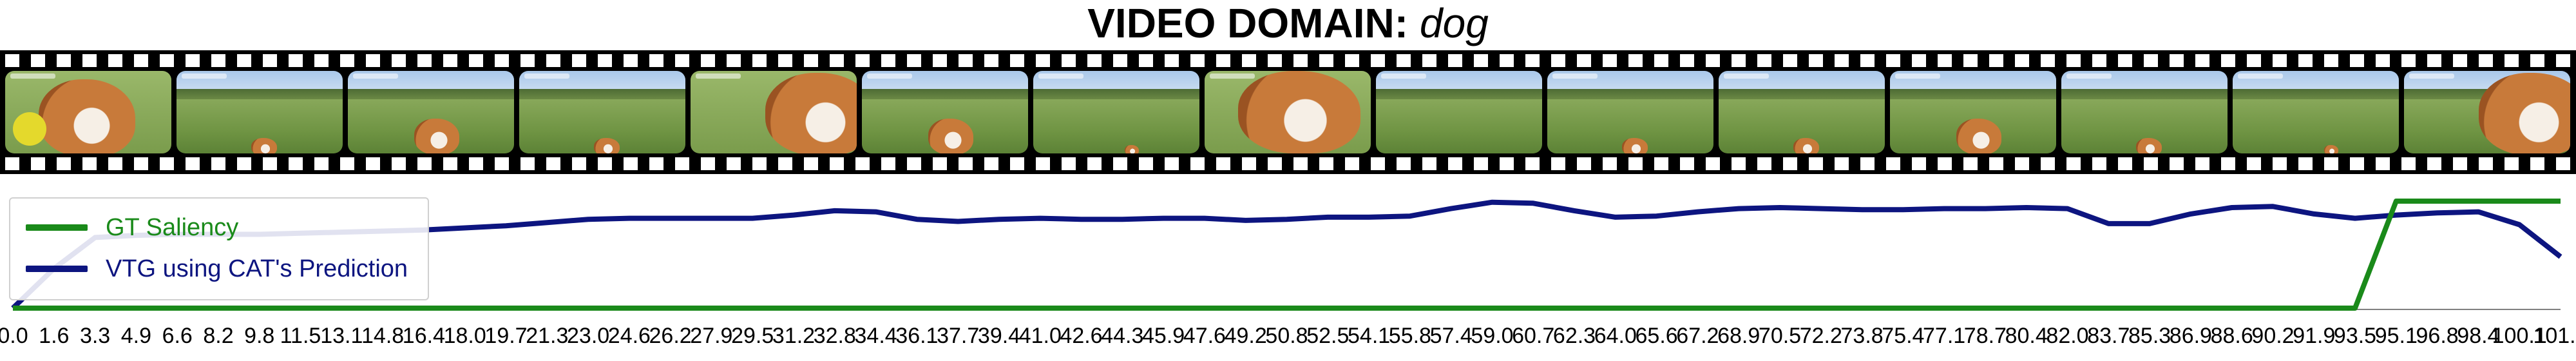 The height and width of the screenshot is (361, 2576). I want to click on x-tick-label: 60.7, so click(1533, 336).